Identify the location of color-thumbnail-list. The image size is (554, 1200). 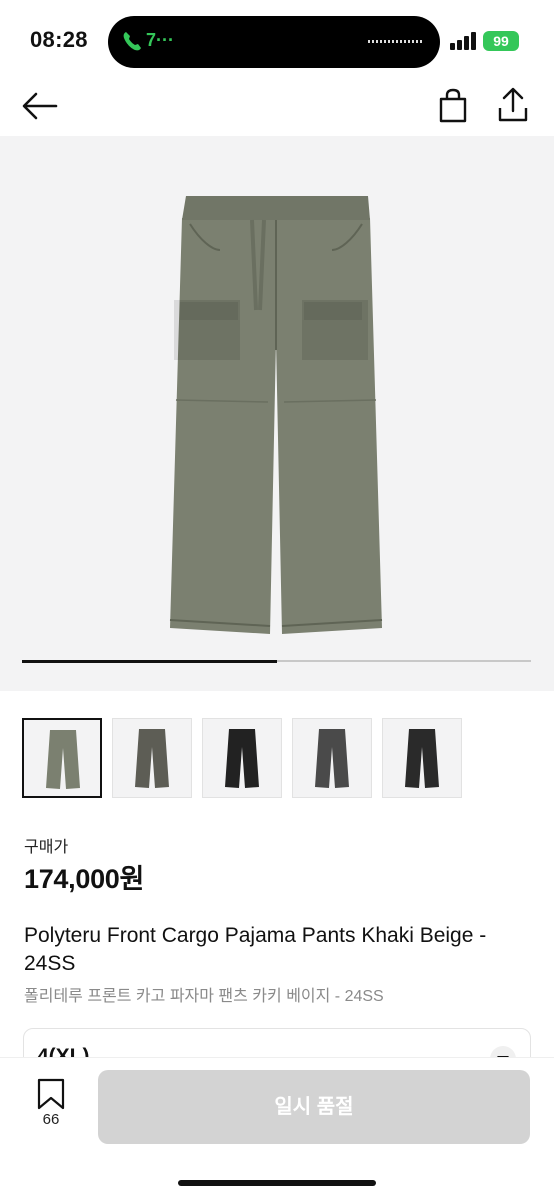
(277, 758).